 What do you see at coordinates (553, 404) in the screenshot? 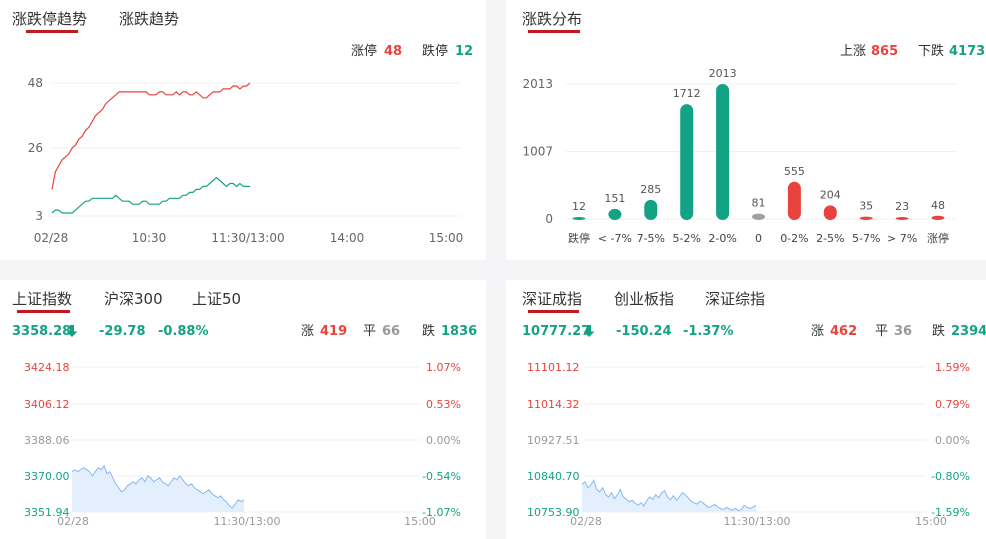
I see `y-tick-left: 11014.32` at bounding box center [553, 404].